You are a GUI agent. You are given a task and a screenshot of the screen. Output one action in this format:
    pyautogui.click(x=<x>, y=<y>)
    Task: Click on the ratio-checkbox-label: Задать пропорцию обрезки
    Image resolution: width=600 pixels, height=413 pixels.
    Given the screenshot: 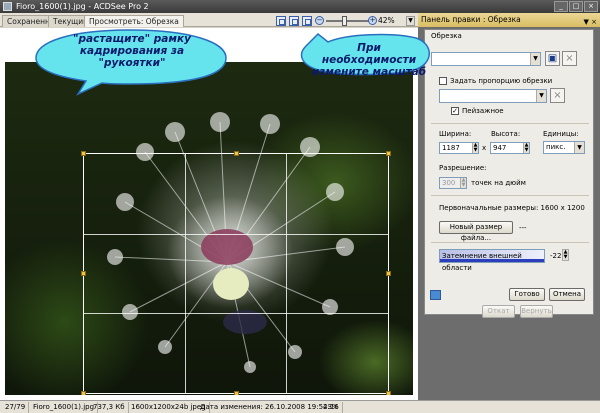 What is the action you would take?
    pyautogui.click(x=501, y=81)
    